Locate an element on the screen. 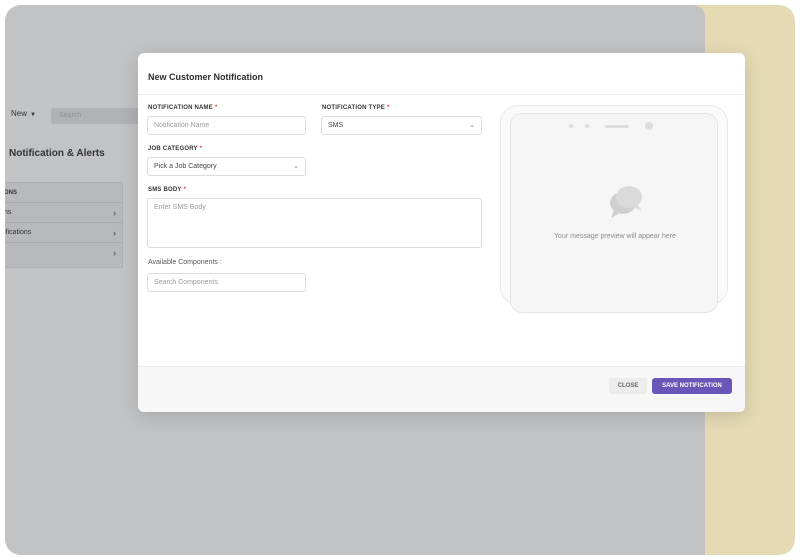 The image size is (800, 560). notification-type-select: SMS ⌄ is located at coordinates (401, 125).